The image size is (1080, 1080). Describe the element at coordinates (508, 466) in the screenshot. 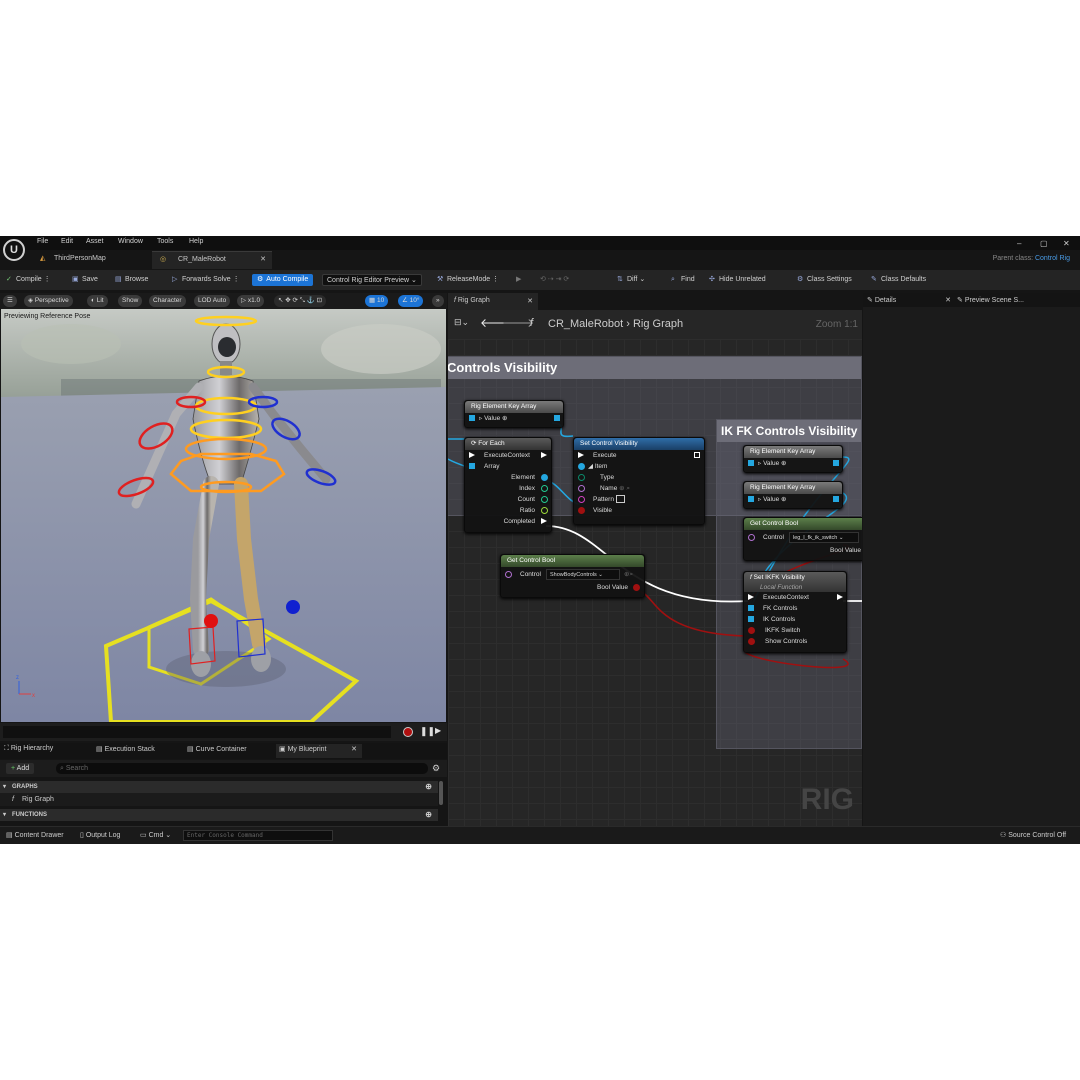

I see `pin-array: Array` at that location.